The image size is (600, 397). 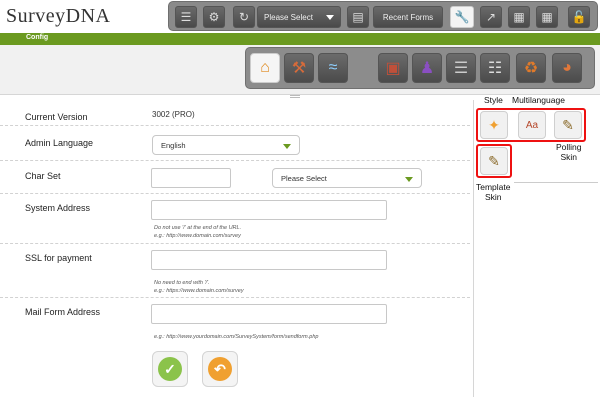 I want to click on template-skin-button: ✎, so click(x=494, y=161).